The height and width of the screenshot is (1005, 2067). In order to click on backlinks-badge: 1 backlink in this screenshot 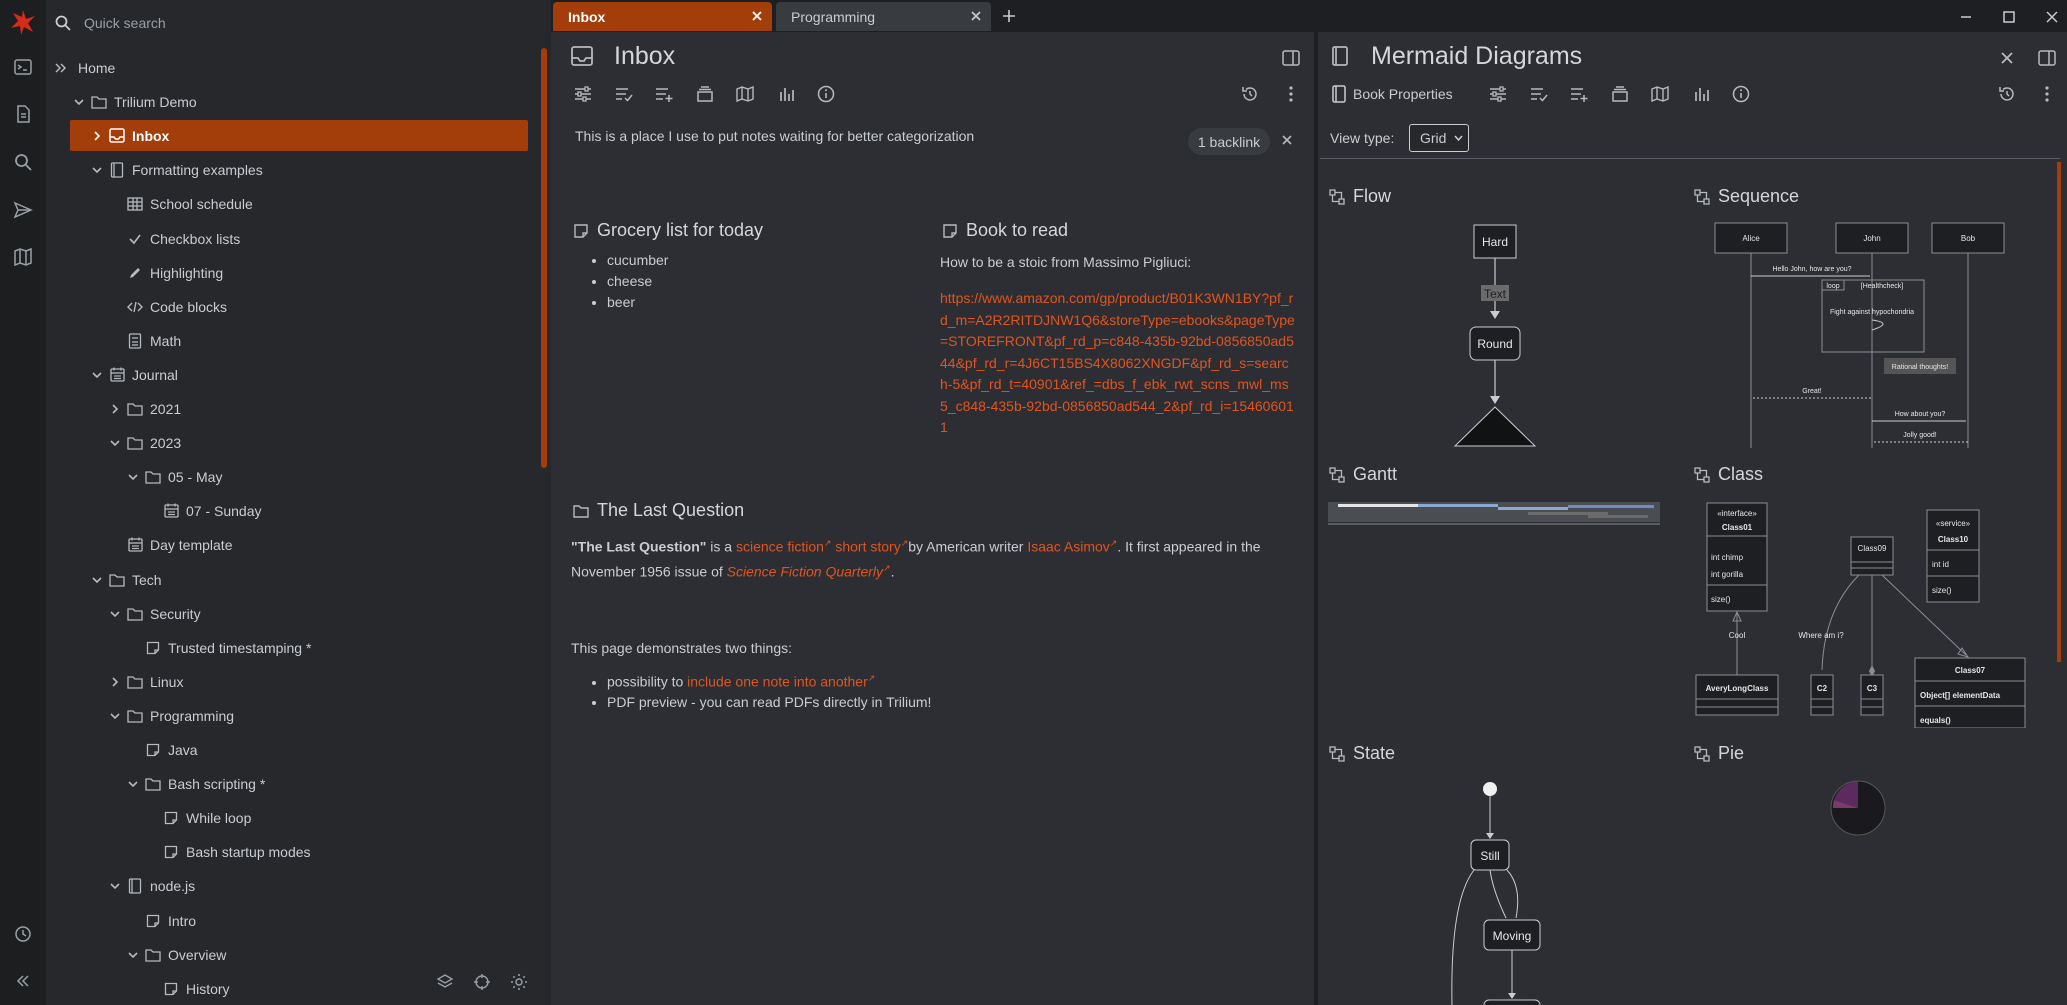, I will do `click(1229, 141)`.